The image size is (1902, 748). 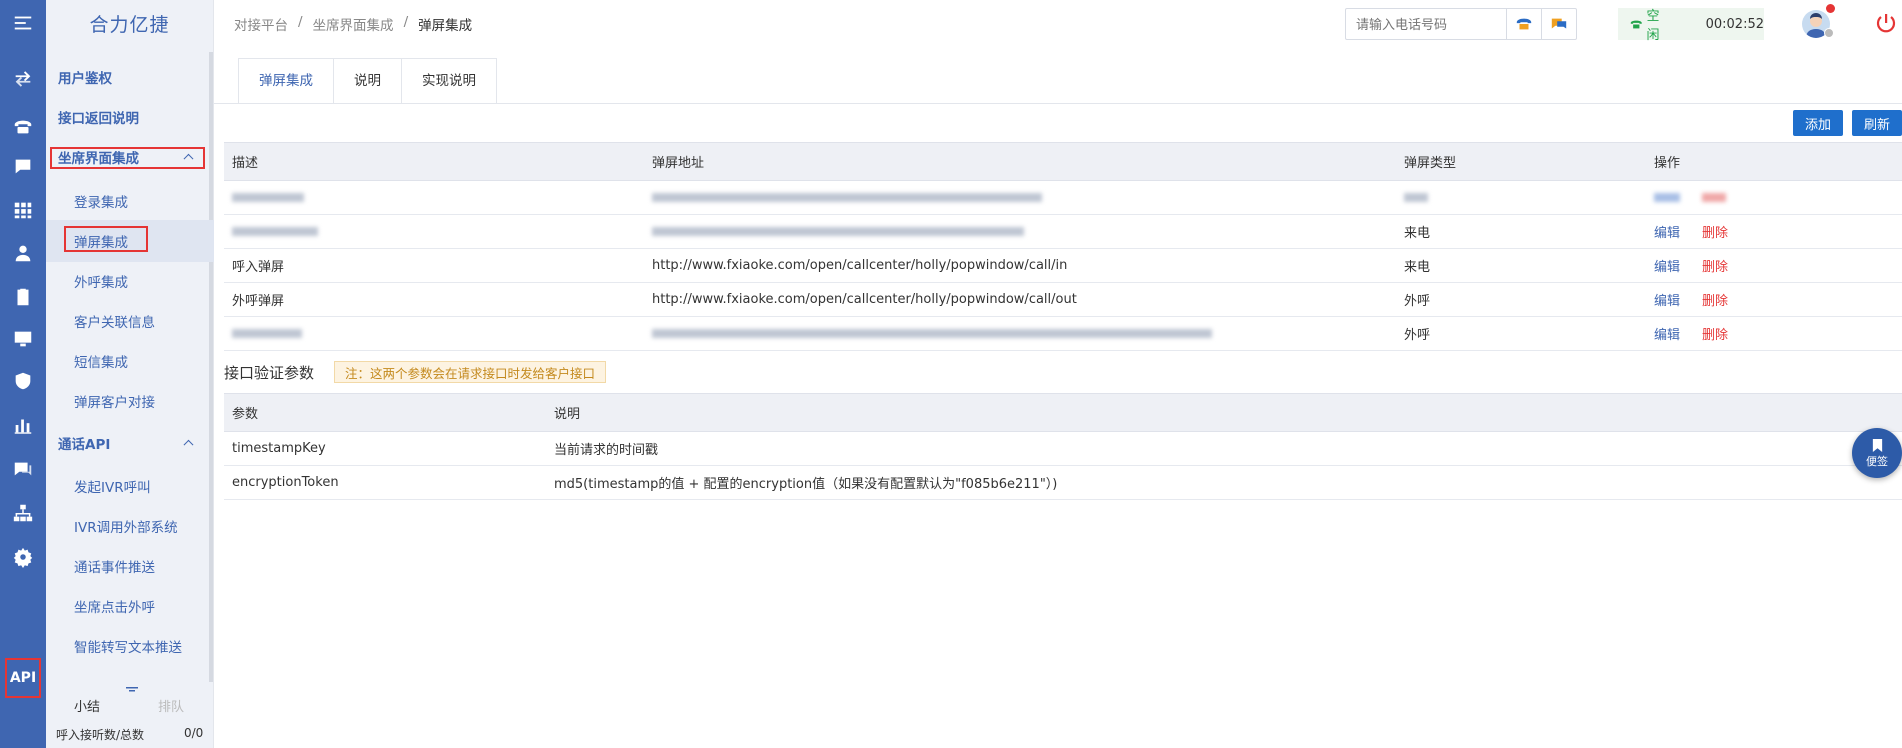 I want to click on tab-implementation: 实现说明, so click(x=449, y=81).